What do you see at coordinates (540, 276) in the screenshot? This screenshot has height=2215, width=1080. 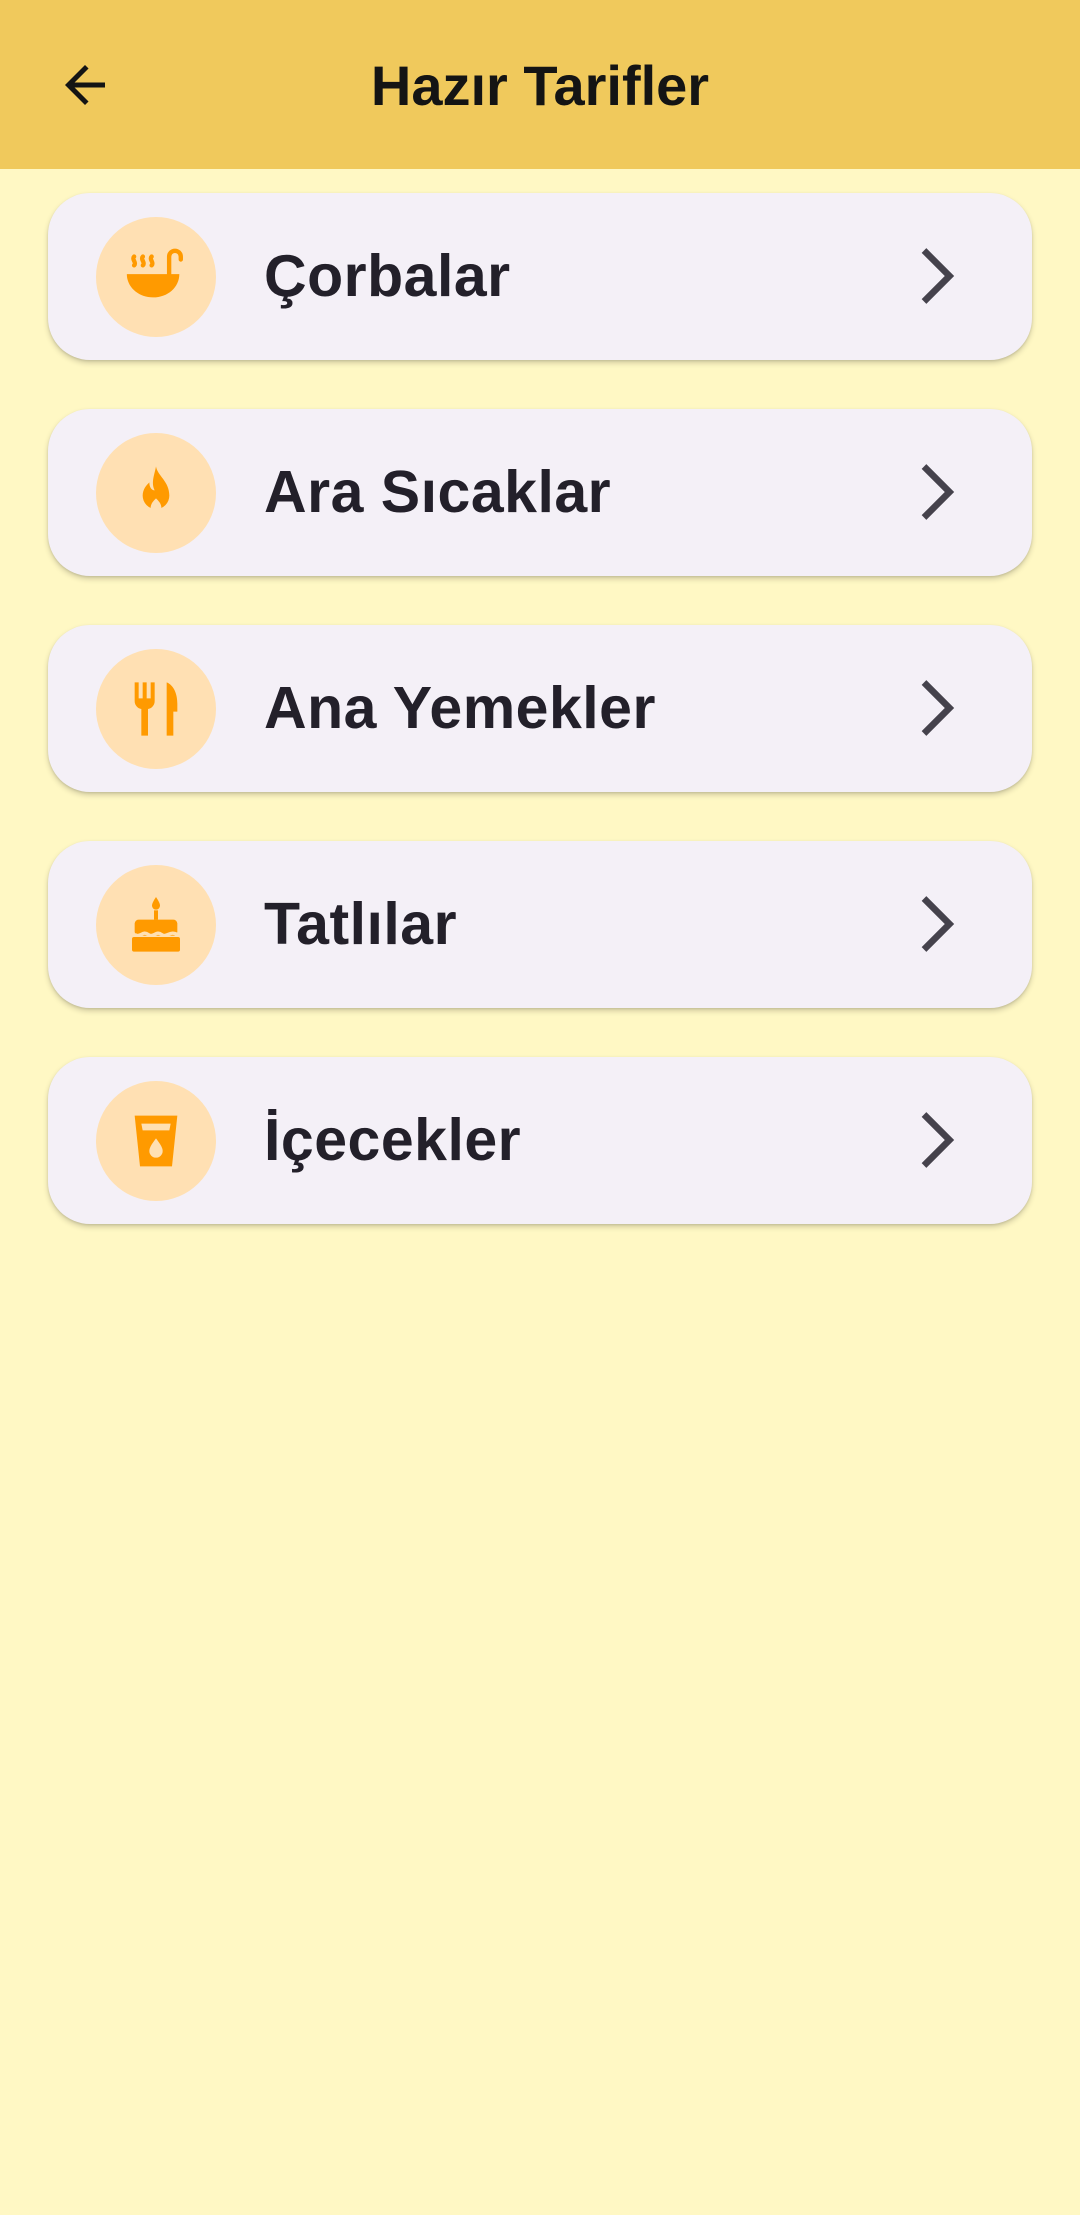 I see `category-card-corbalar: Çorbalar` at bounding box center [540, 276].